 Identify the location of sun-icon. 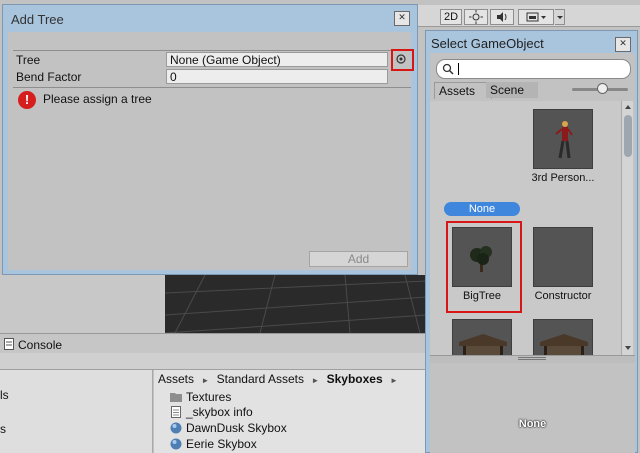
(476, 17).